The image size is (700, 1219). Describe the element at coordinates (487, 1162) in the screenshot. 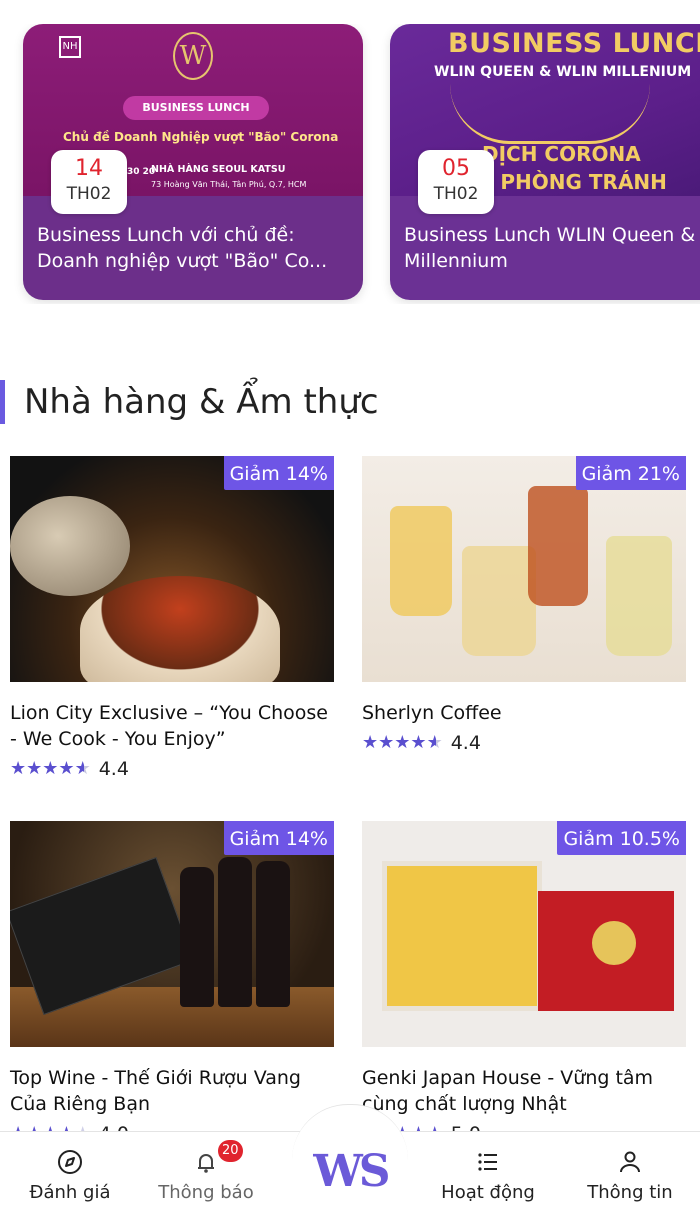

I see `list-icon` at that location.